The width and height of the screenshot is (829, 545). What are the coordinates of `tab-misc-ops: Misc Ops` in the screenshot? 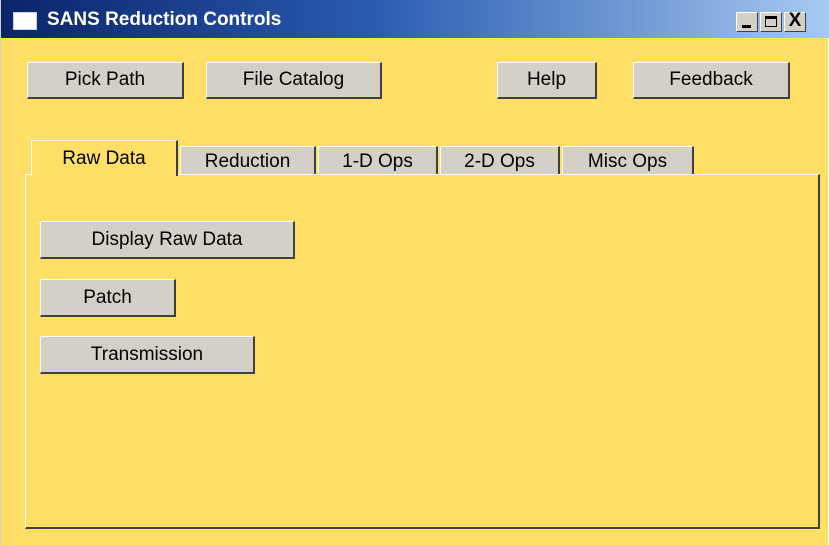 It's located at (628, 161).